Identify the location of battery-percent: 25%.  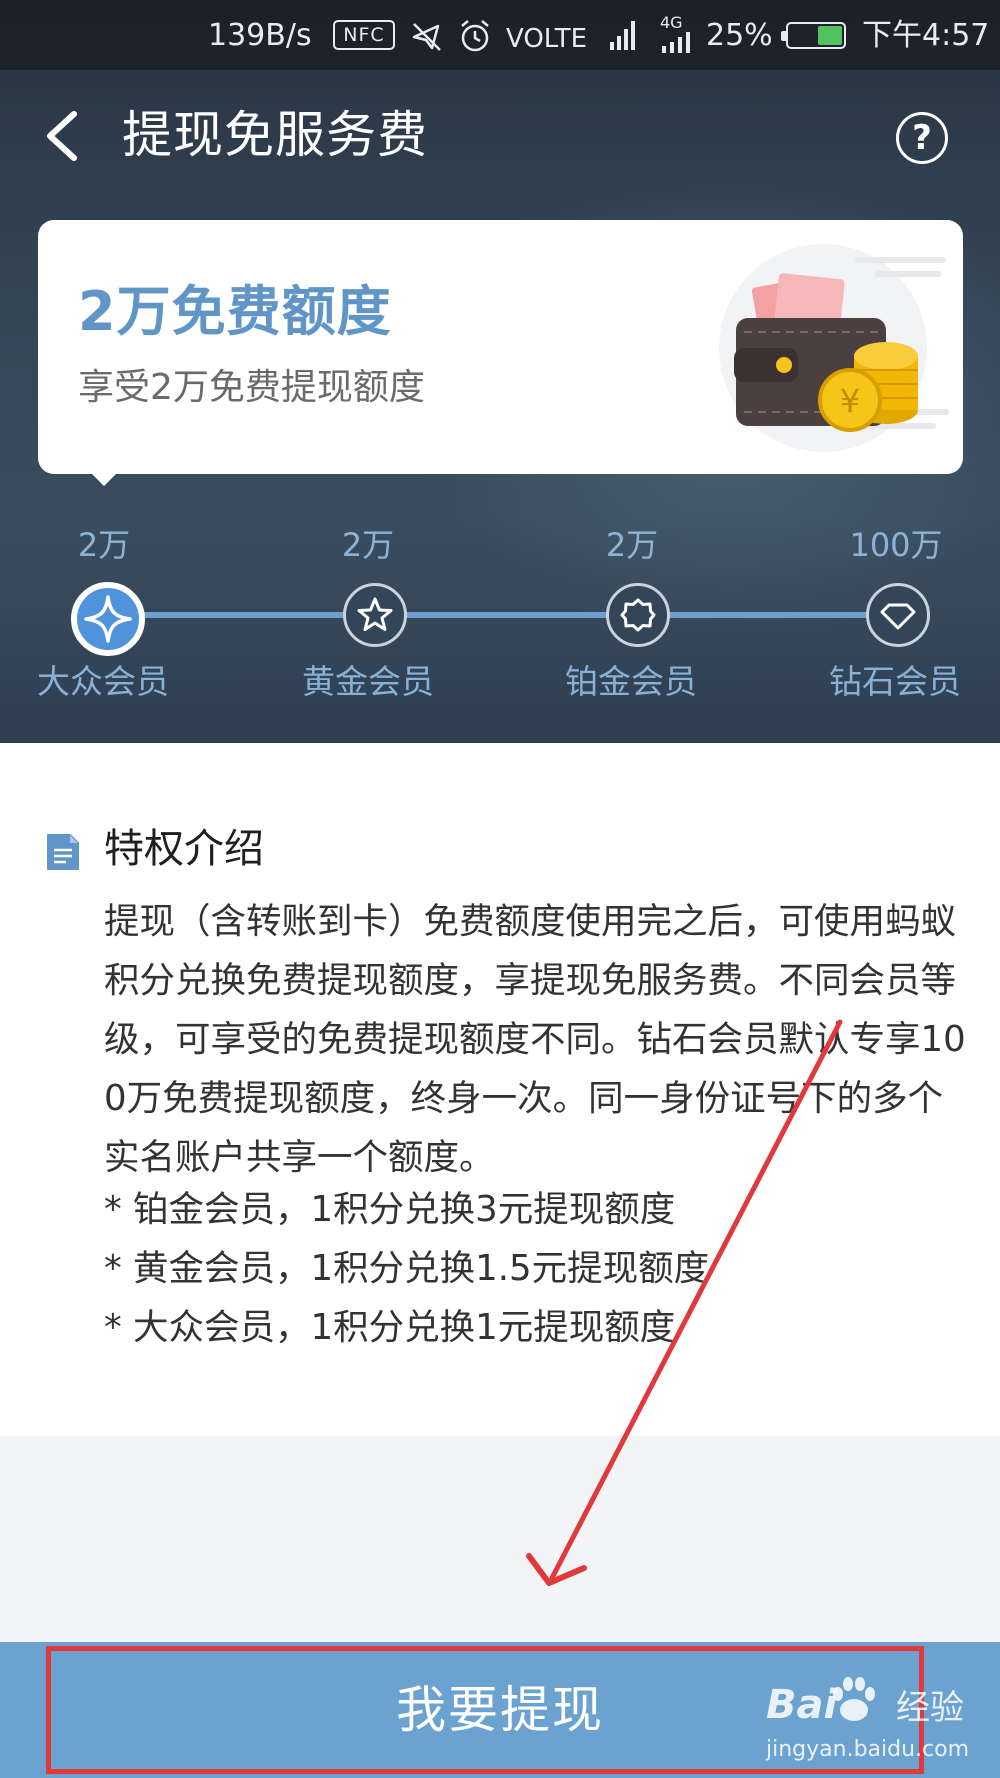
(739, 35).